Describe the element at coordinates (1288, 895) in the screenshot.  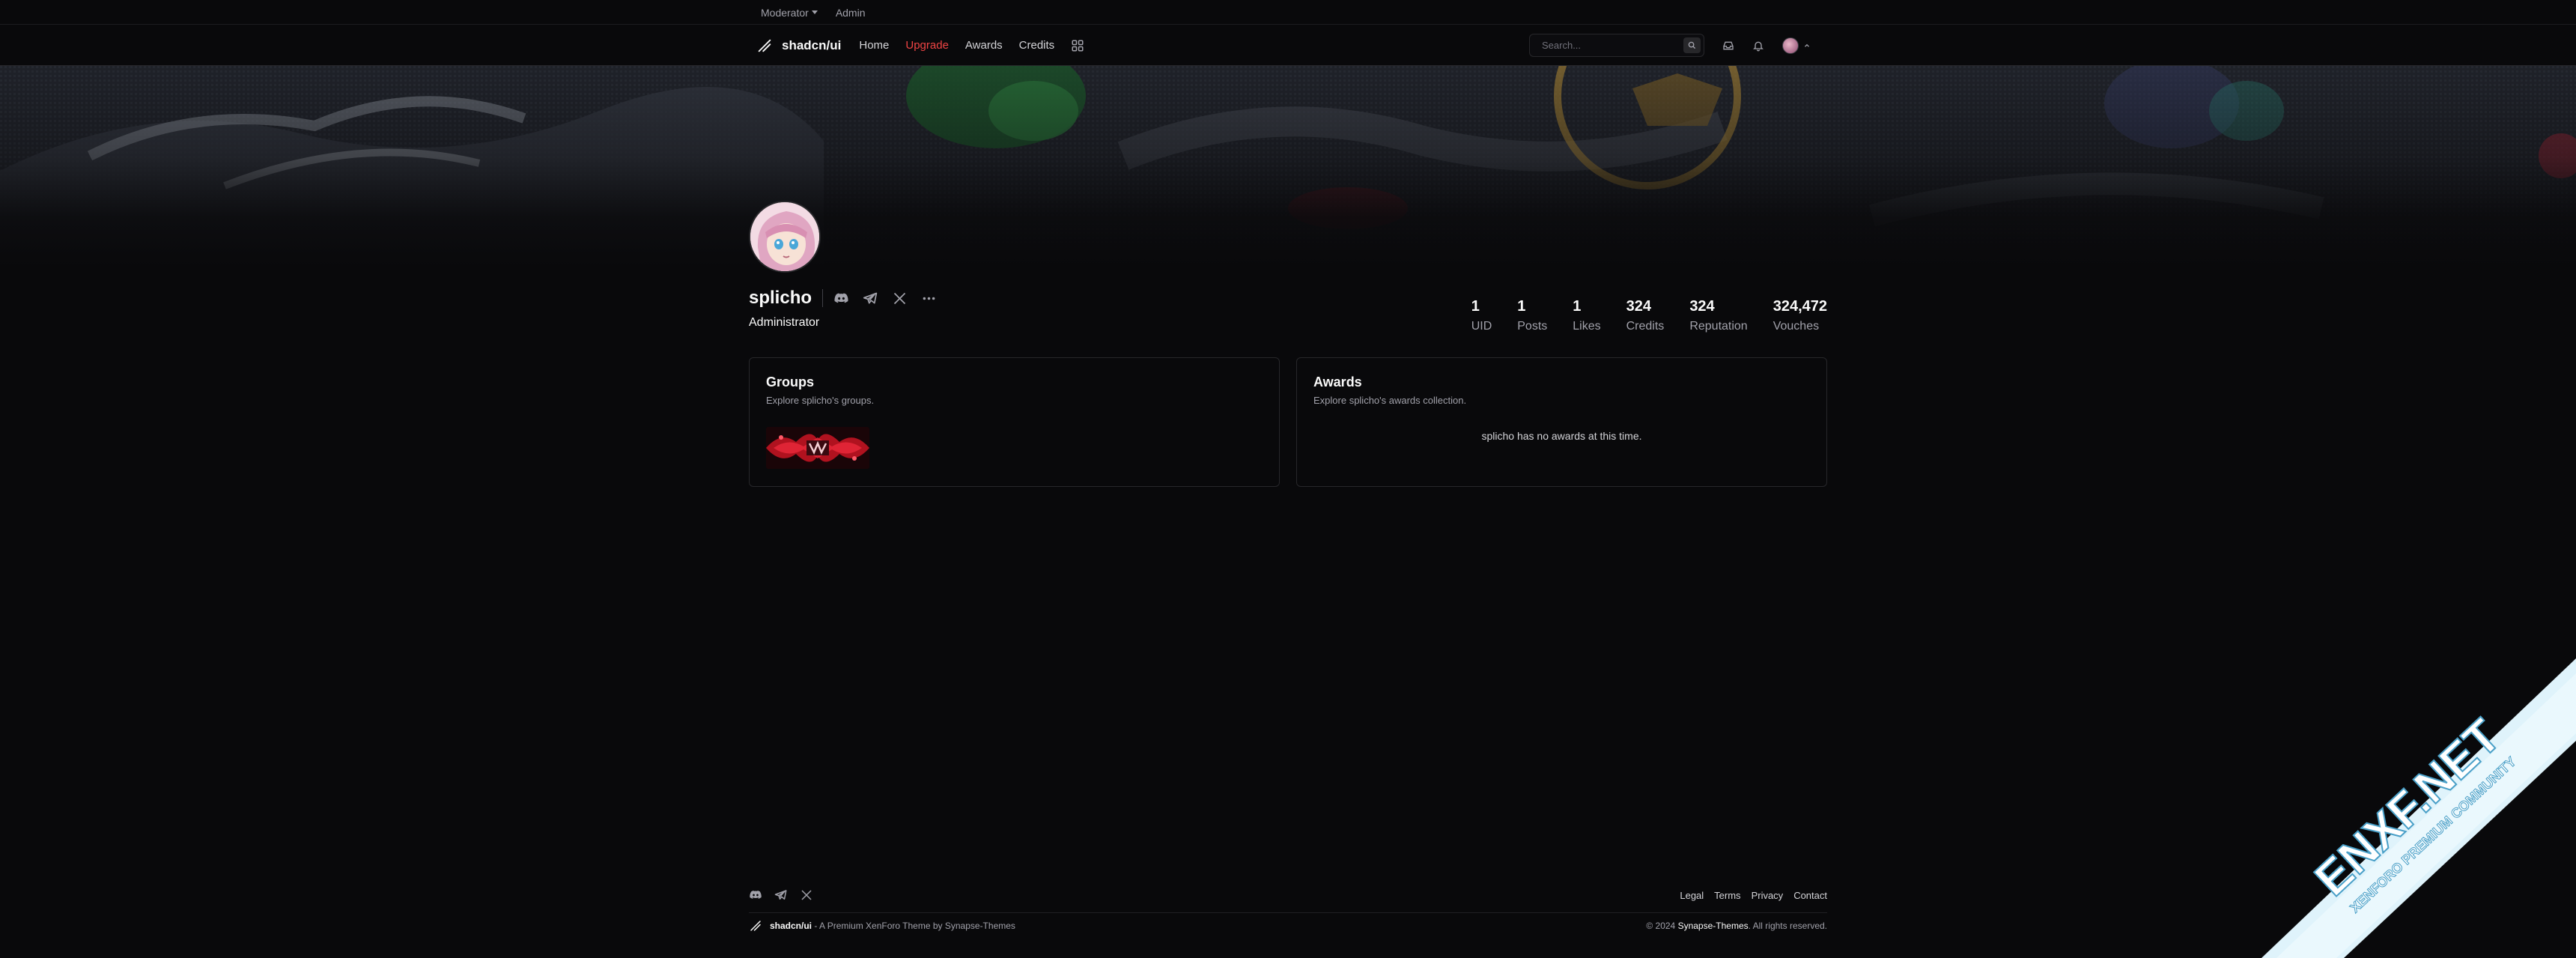
I see `footer-top: Legal Terms Privacy Contact` at that location.